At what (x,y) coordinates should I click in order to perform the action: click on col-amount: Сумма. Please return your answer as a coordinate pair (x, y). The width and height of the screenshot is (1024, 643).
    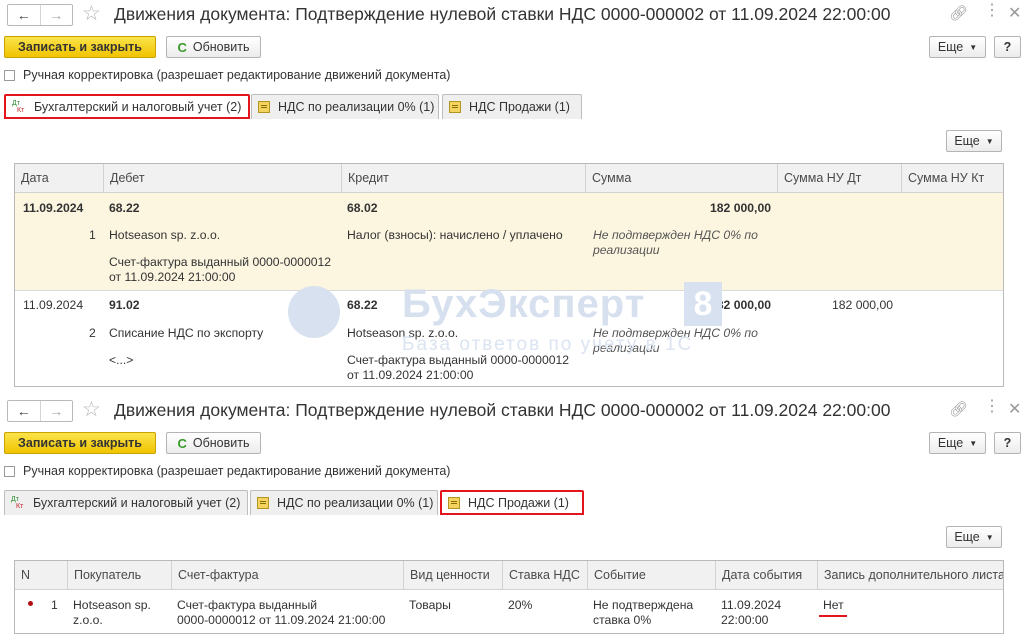
    Looking at the image, I should click on (681, 178).